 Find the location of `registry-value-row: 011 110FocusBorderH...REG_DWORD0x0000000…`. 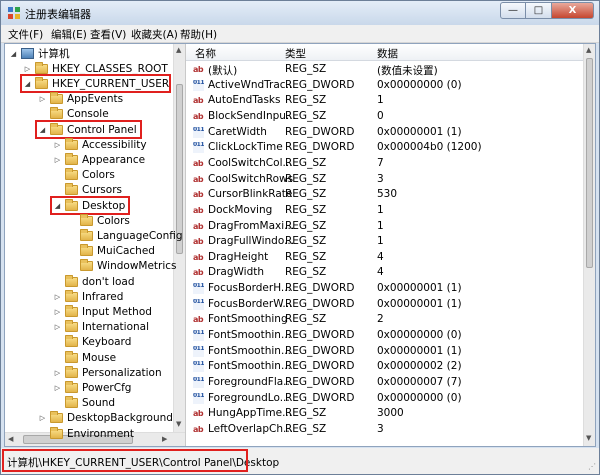

registry-value-row: 011 110FocusBorderH...REG_DWORD0x0000000… is located at coordinates (383, 288).